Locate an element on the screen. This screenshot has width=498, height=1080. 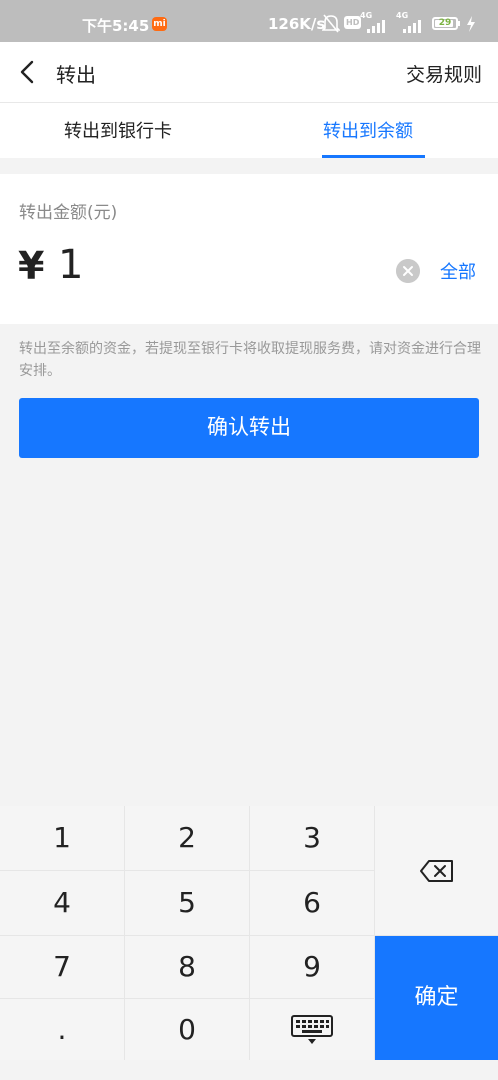
bell-muted-icon is located at coordinates (331, 23).